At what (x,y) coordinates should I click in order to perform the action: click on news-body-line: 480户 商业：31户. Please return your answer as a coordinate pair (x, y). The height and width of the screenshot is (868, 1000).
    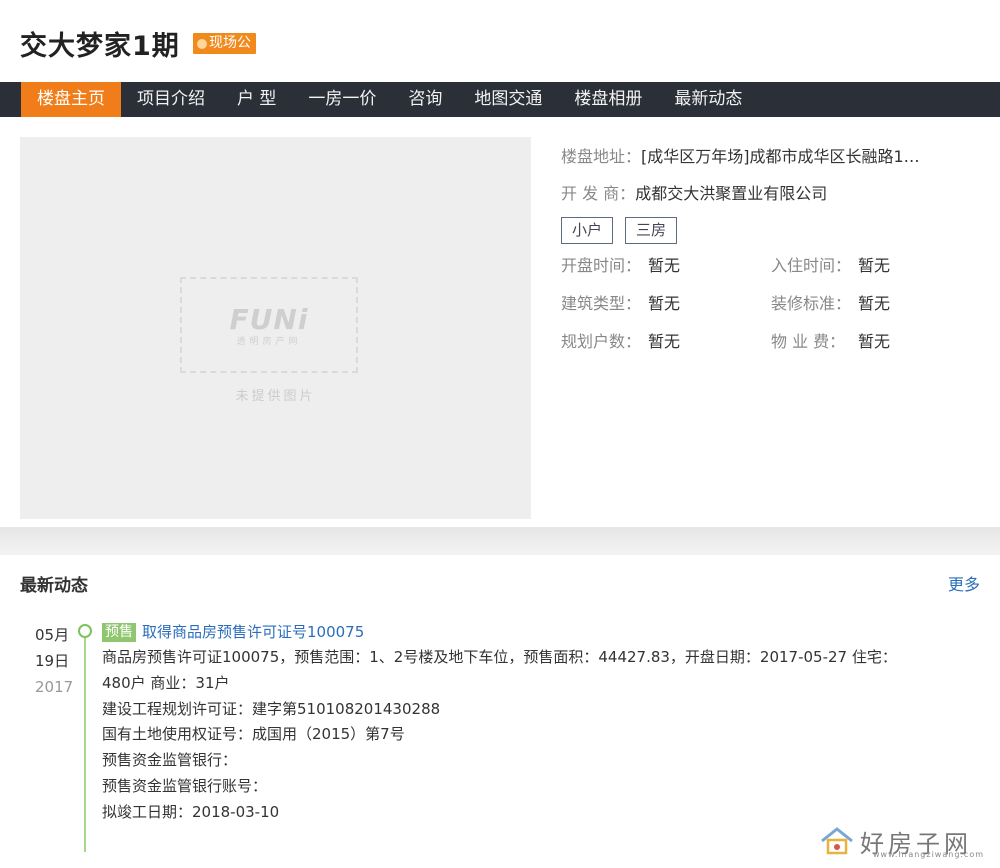
    Looking at the image, I should click on (166, 682).